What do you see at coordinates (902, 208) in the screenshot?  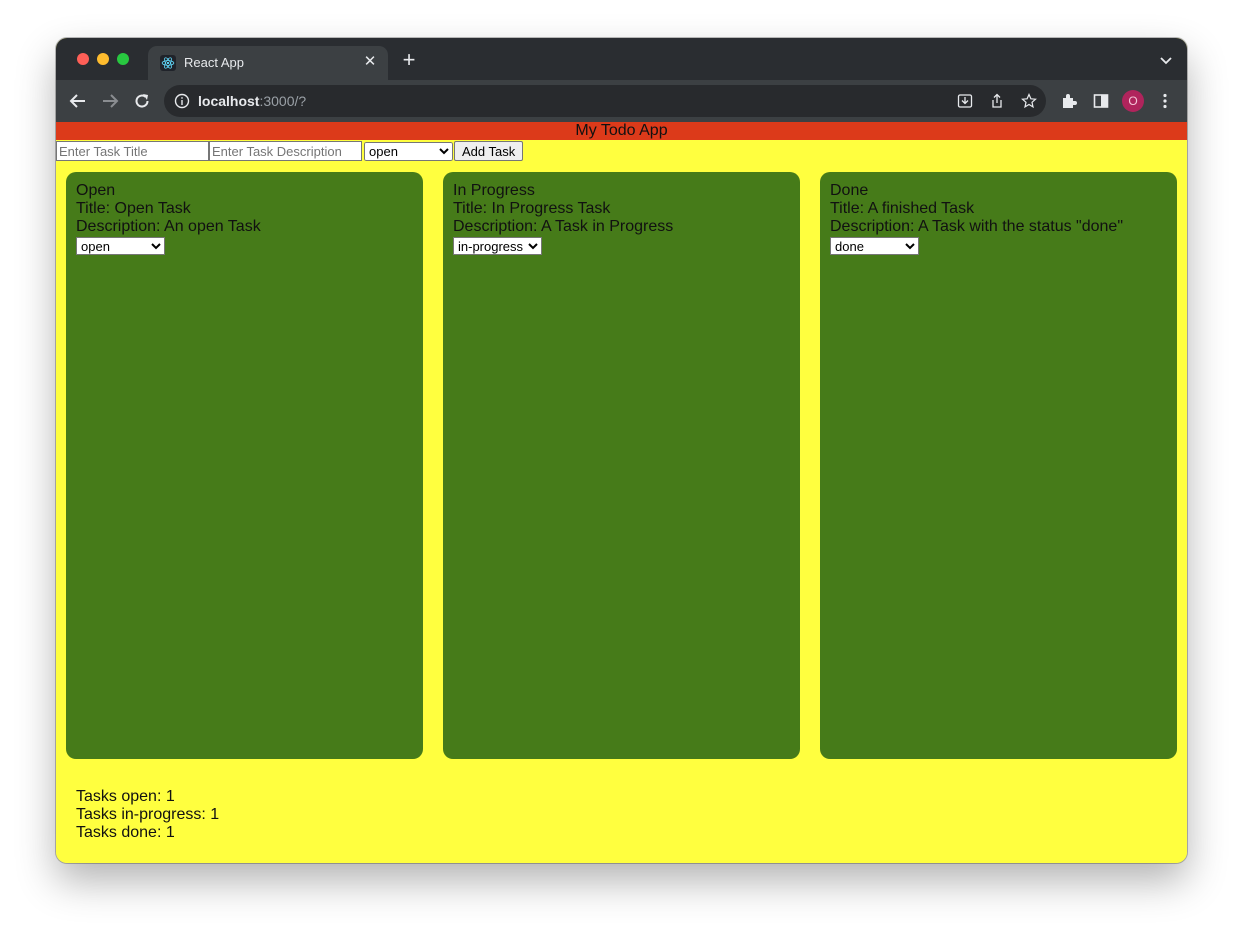 I see `task-title: Title: A finished Task` at bounding box center [902, 208].